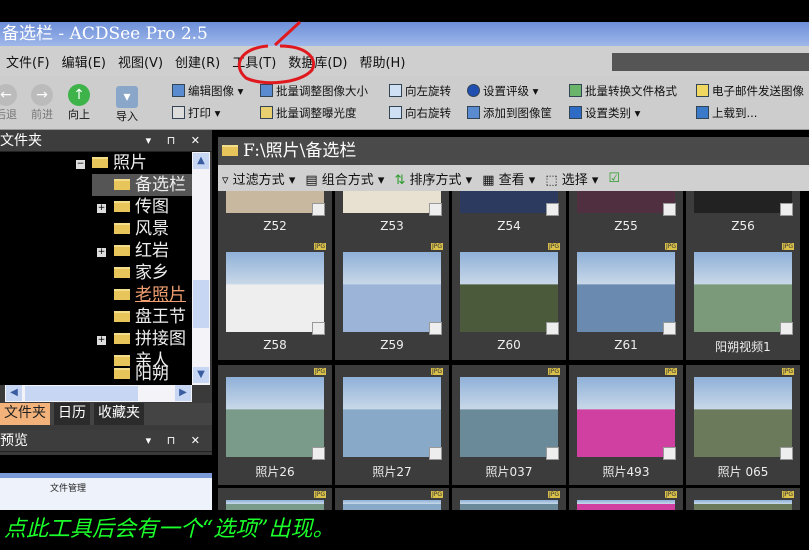 This screenshot has height=550, width=809. Describe the element at coordinates (275, 216) in the screenshot. I see `thumbnail-cell: Z52` at that location.